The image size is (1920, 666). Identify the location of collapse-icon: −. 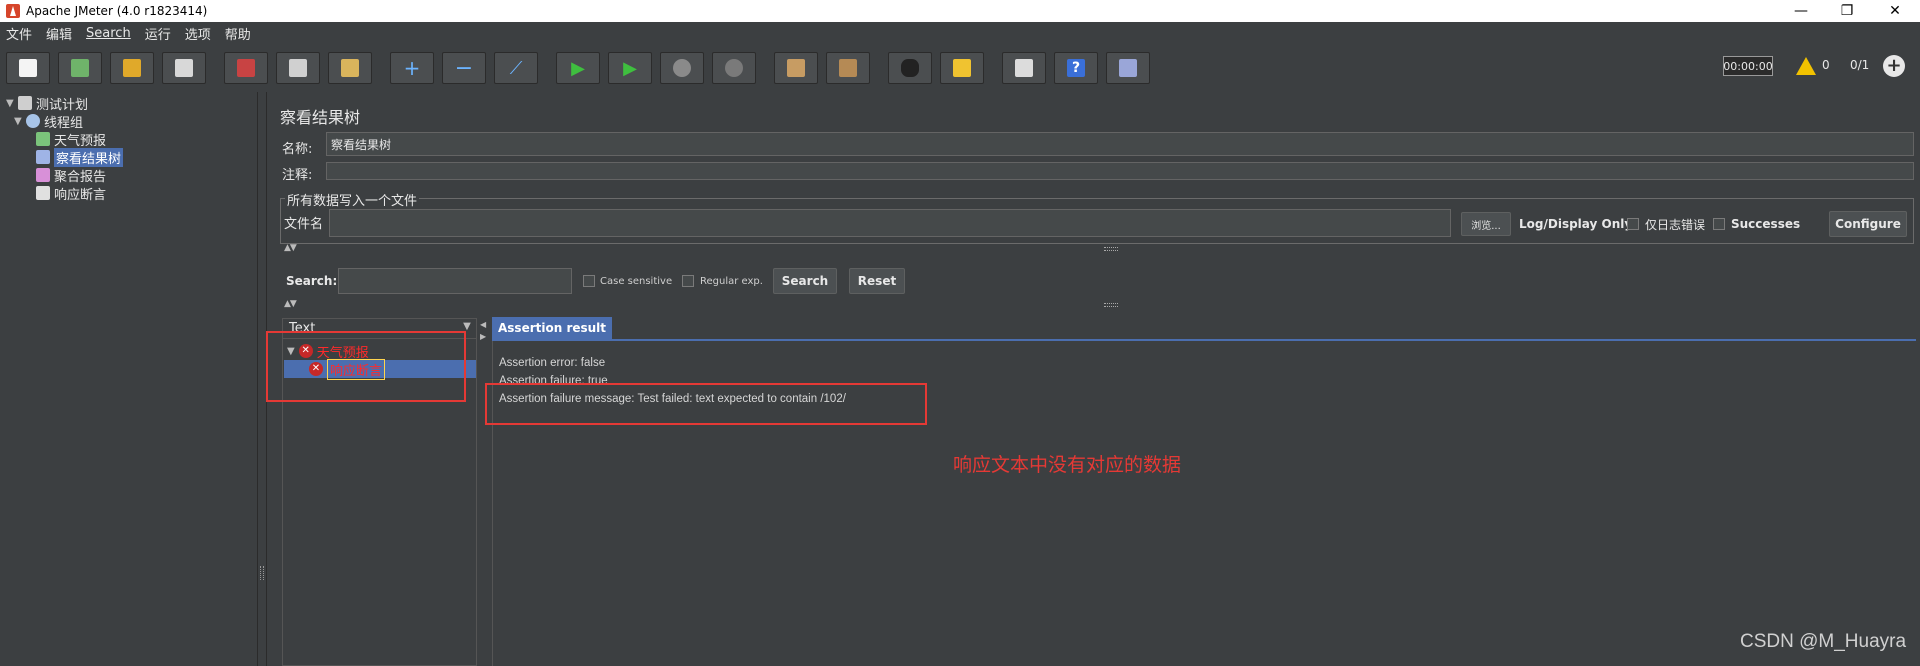
(464, 68).